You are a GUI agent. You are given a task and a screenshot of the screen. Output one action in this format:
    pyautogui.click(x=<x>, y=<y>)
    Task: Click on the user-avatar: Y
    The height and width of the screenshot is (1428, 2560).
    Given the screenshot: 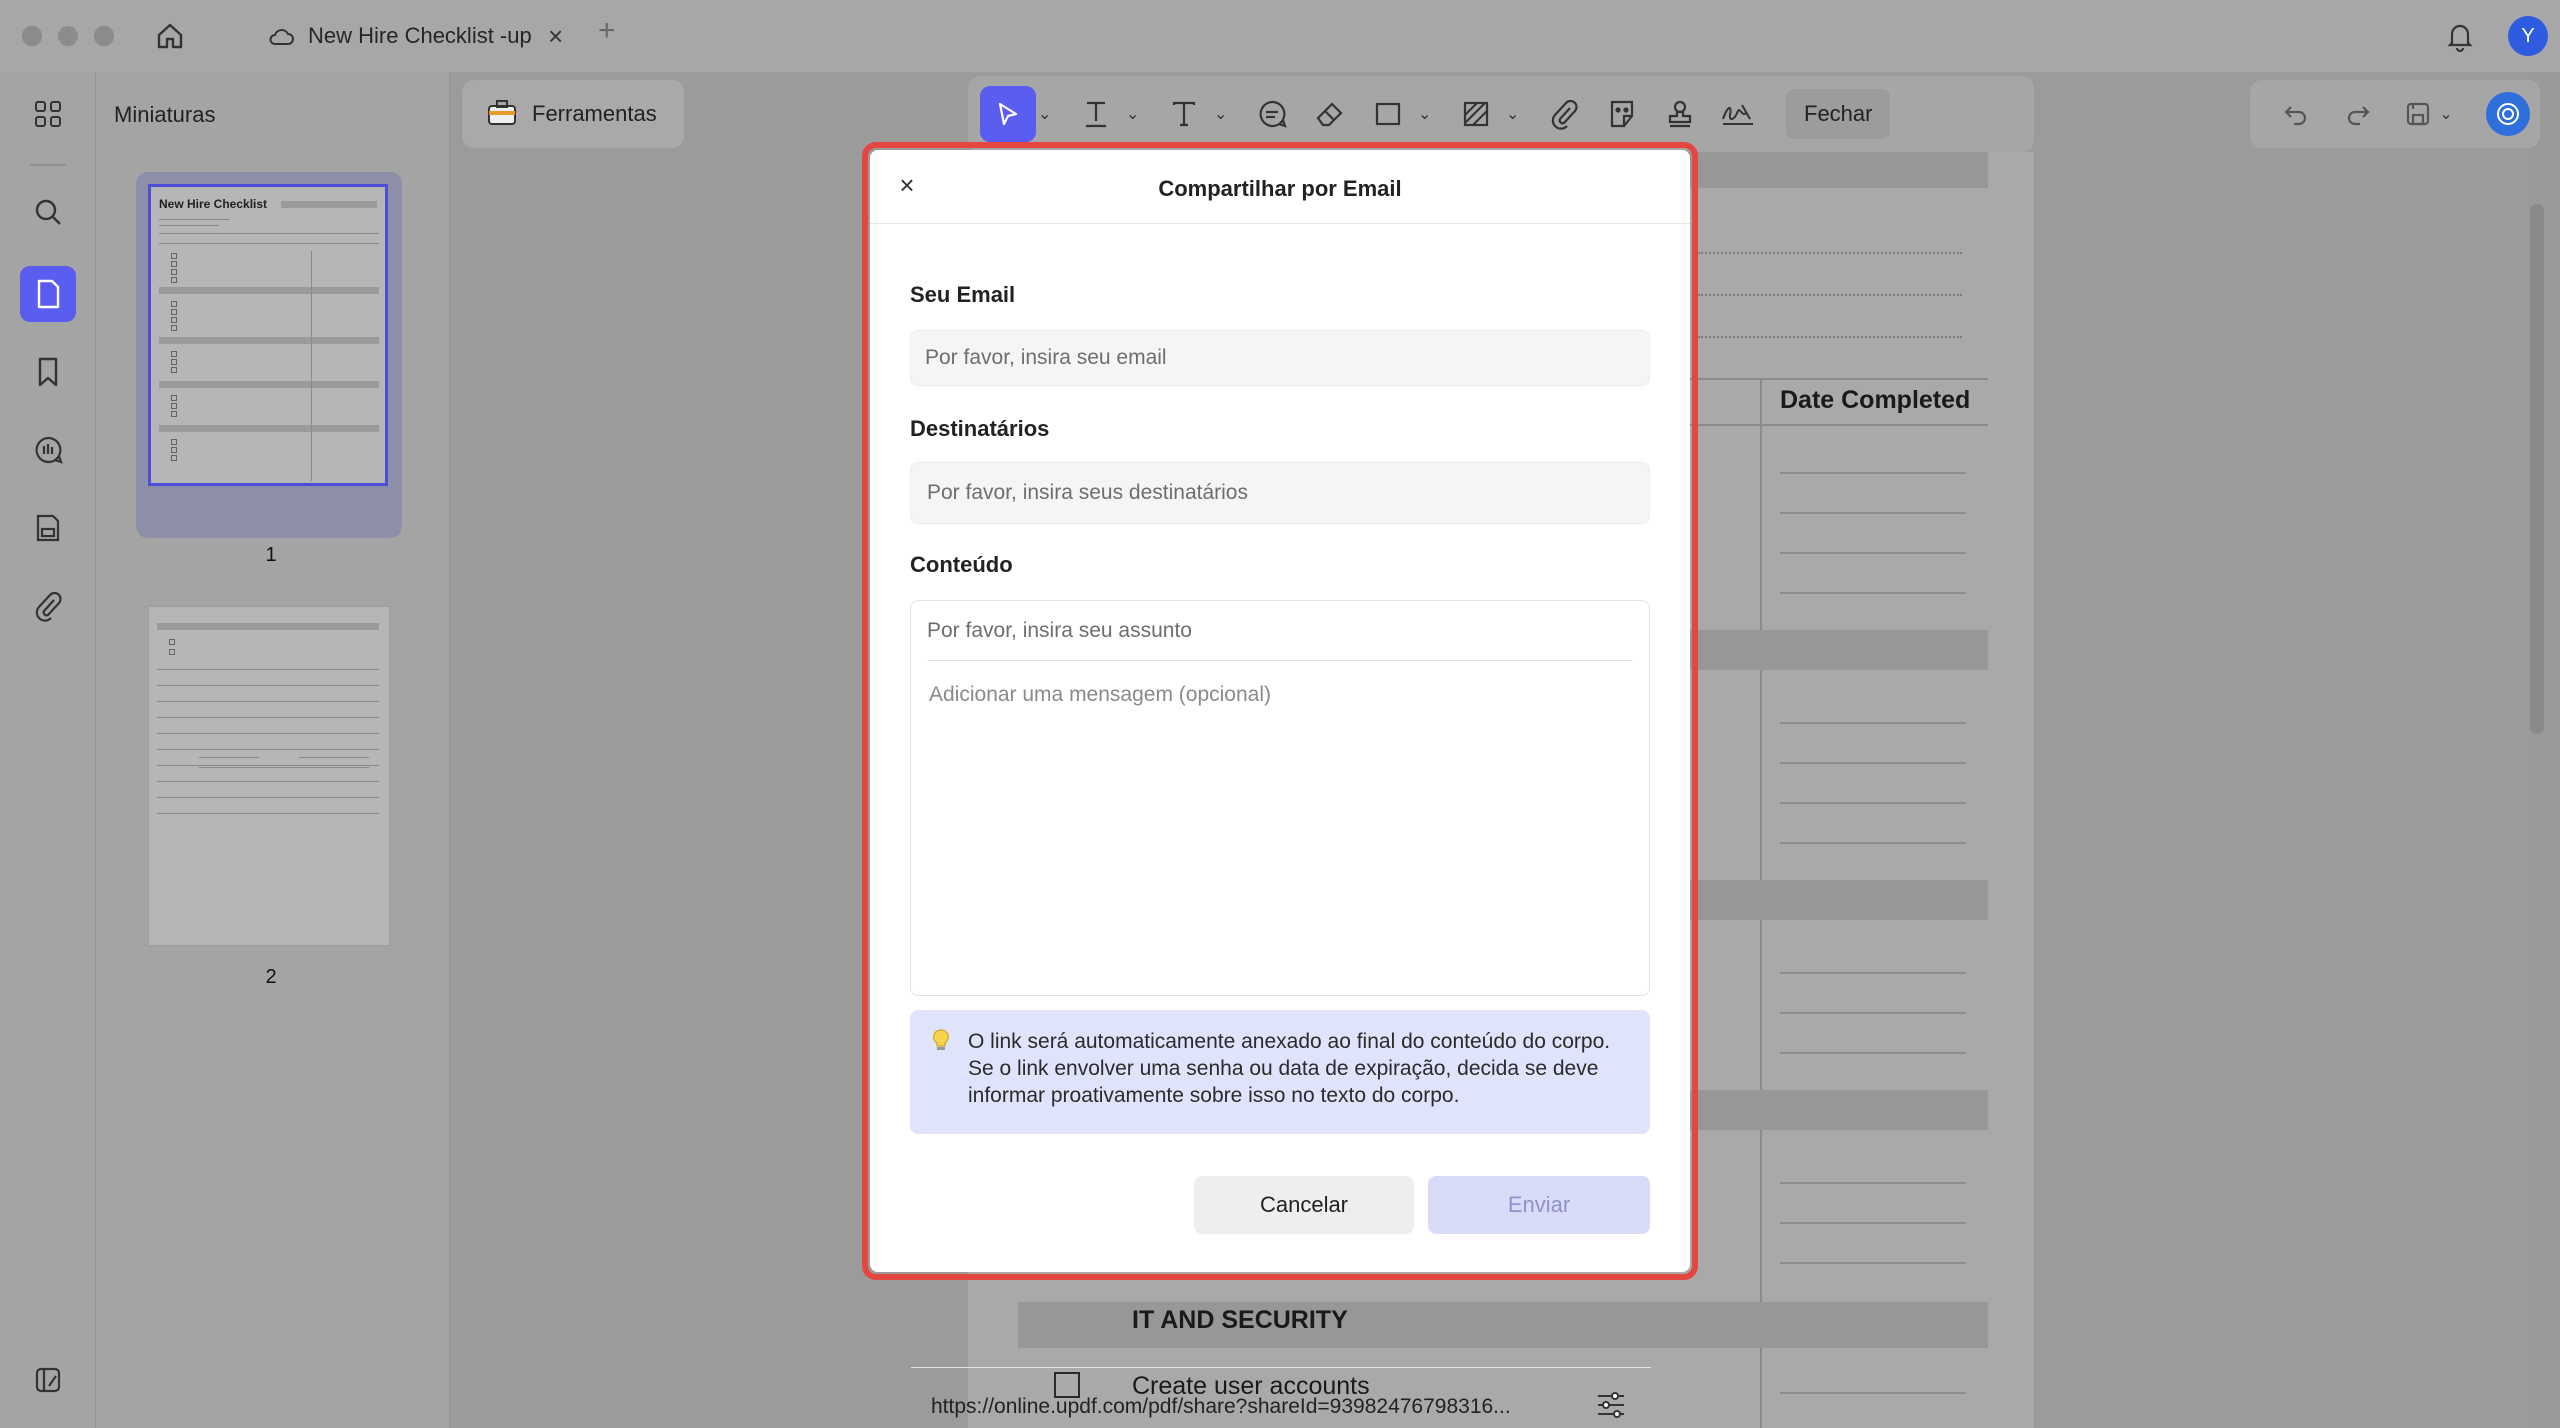 What is the action you would take?
    pyautogui.click(x=2528, y=36)
    